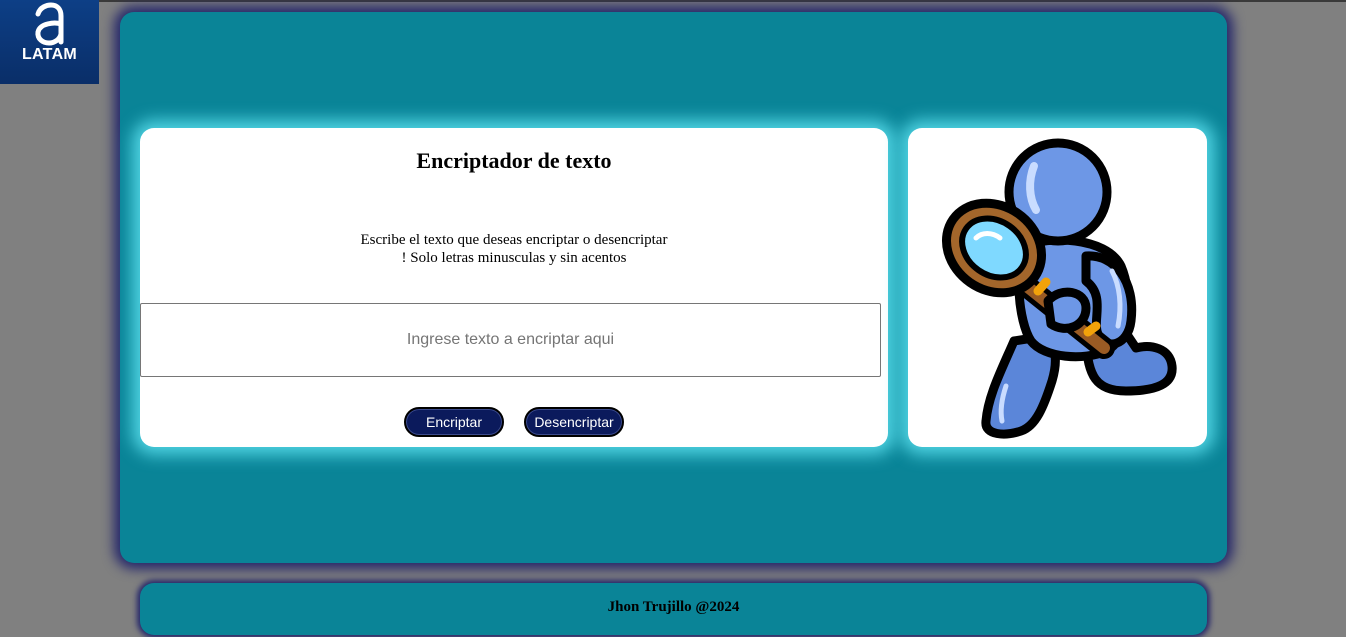  Describe the element at coordinates (510, 340) in the screenshot. I see `text-input` at that location.